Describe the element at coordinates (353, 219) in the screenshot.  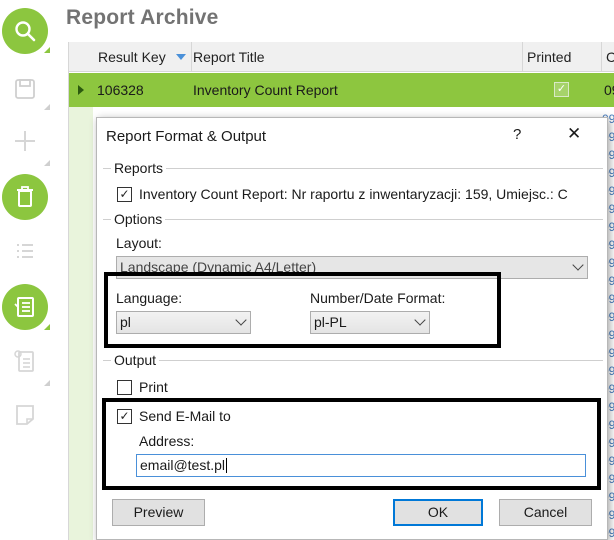
I see `options-group-line` at that location.